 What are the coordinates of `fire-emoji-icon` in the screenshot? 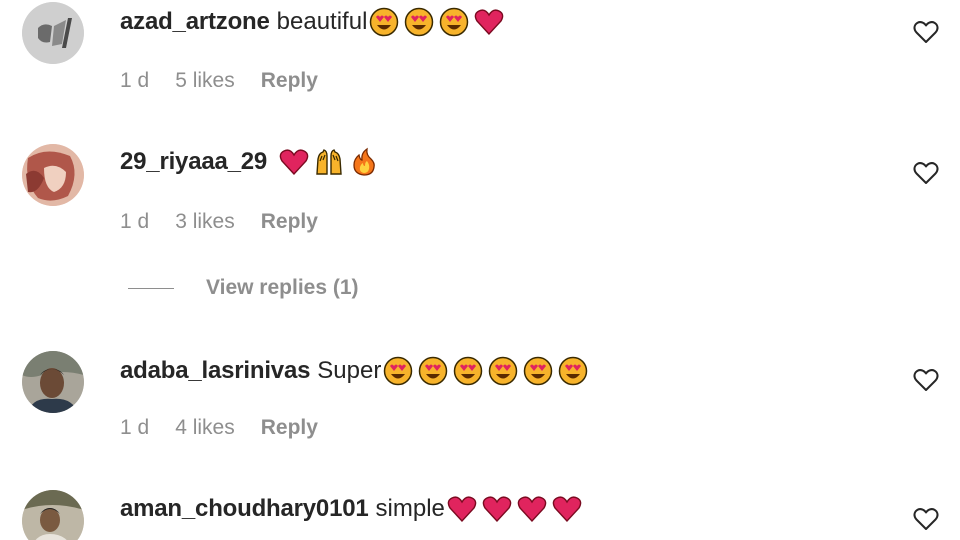 It's located at (364, 162).